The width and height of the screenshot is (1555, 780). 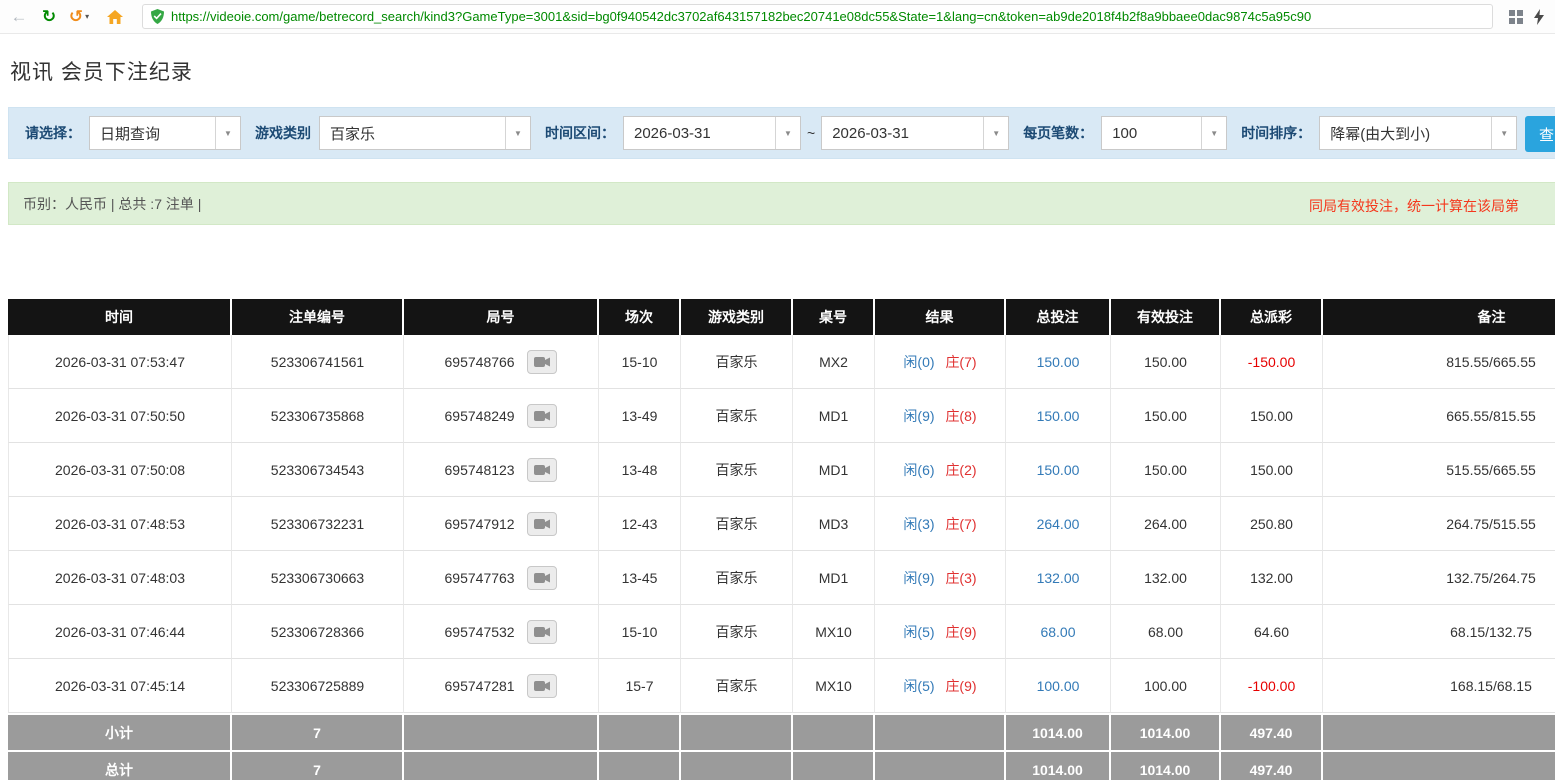 What do you see at coordinates (120, 765) in the screenshot?
I see `total-label: 总计` at bounding box center [120, 765].